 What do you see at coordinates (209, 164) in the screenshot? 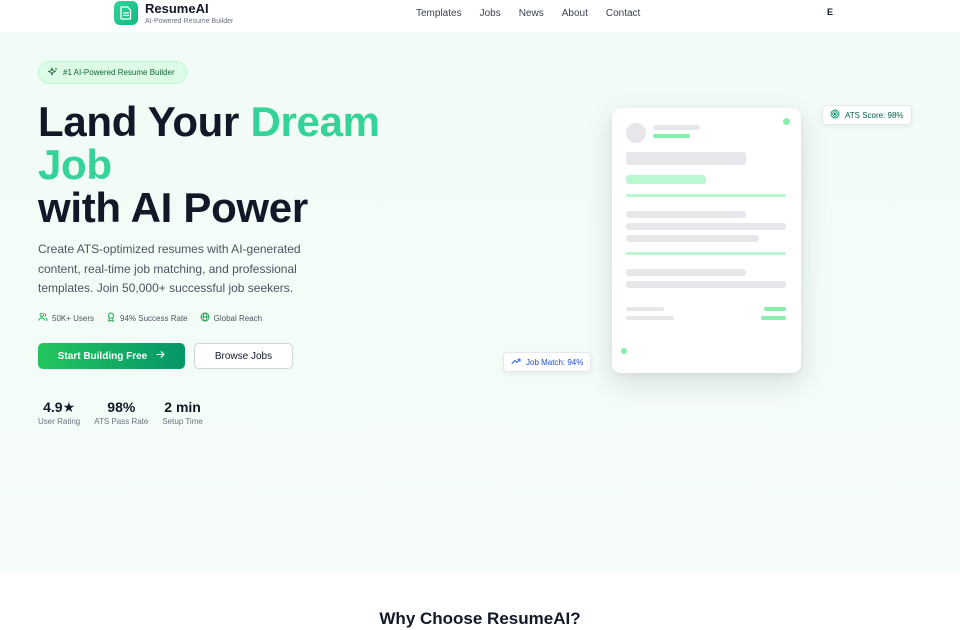
I see `hero-headline: Land Your Dream Job with AI Power` at bounding box center [209, 164].